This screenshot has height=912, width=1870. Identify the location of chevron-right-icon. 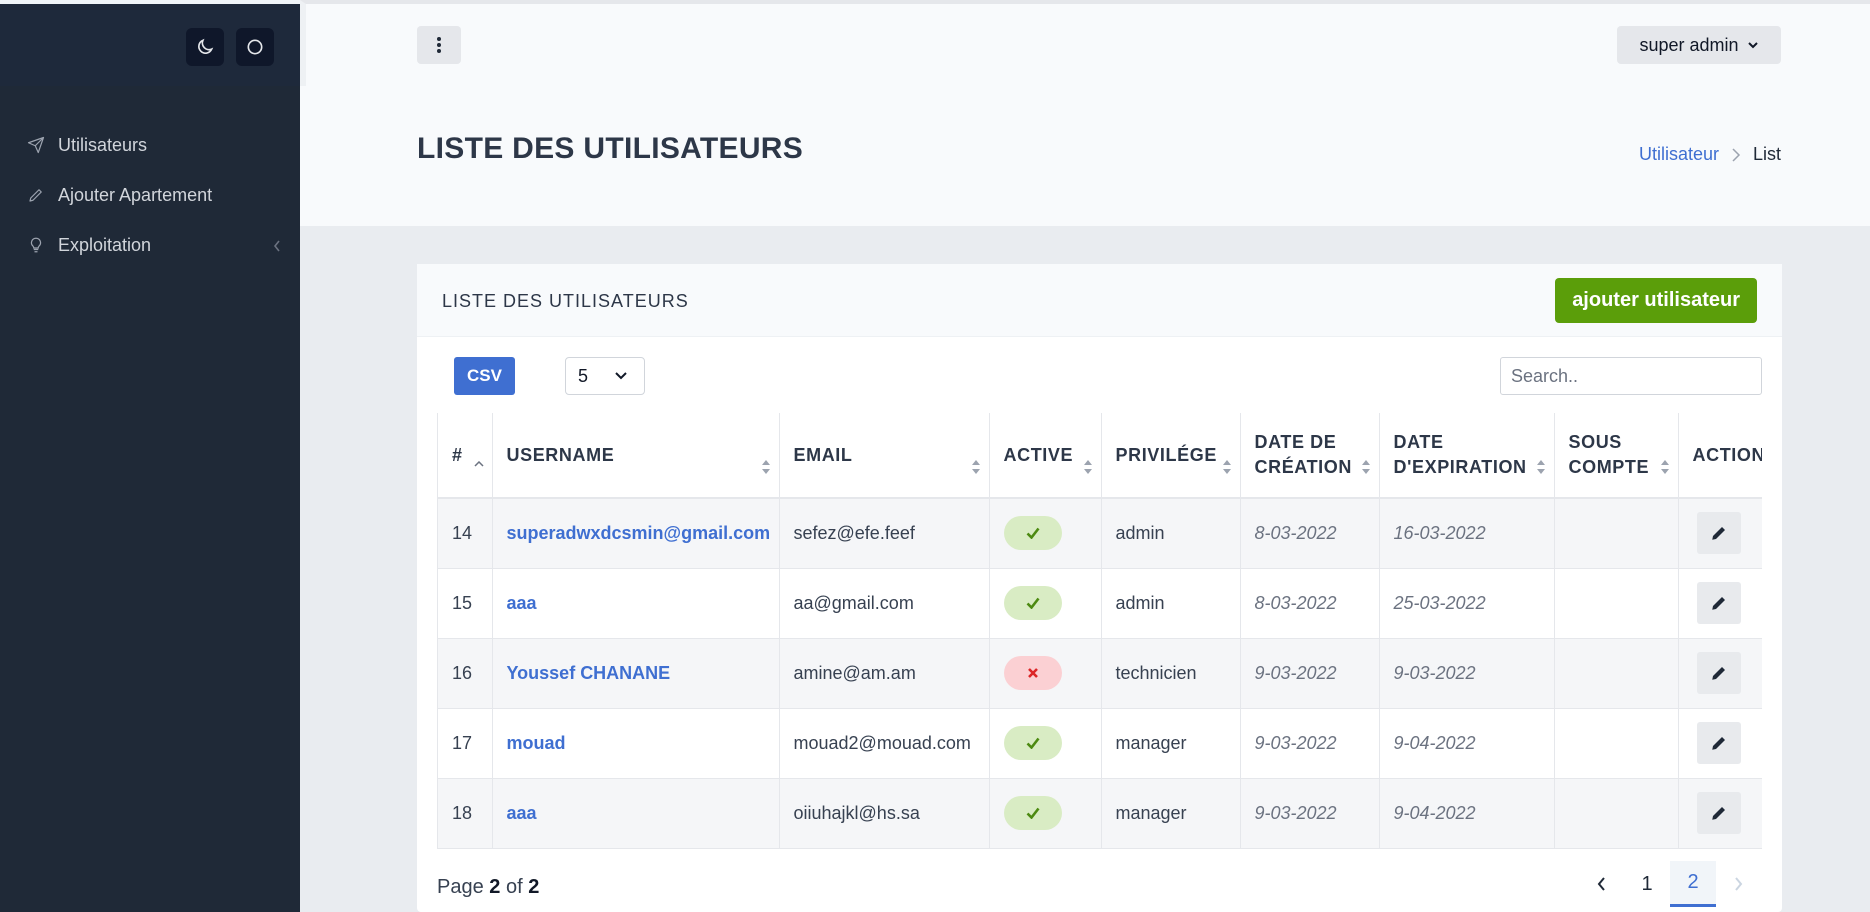
(1739, 884).